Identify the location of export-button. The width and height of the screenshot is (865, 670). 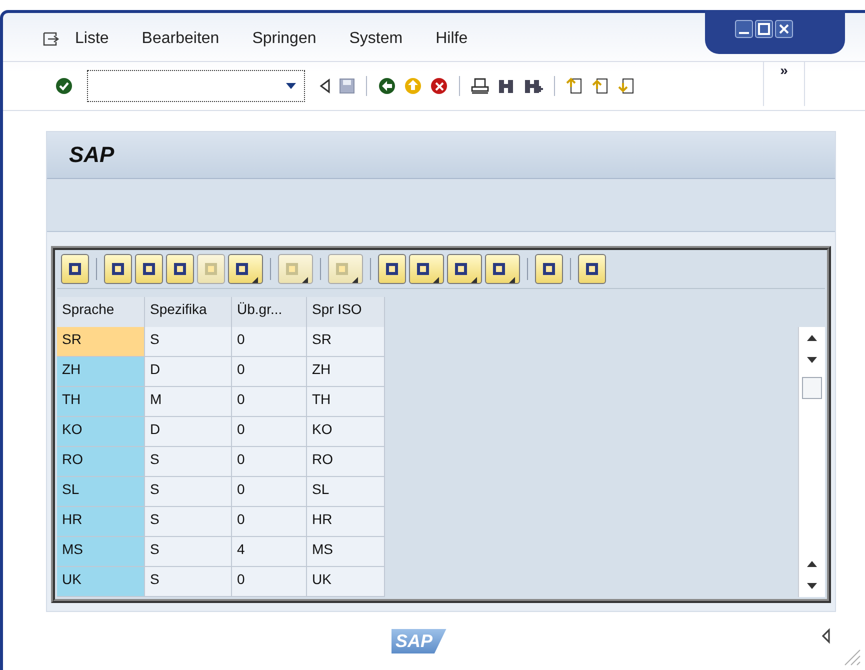
(464, 269).